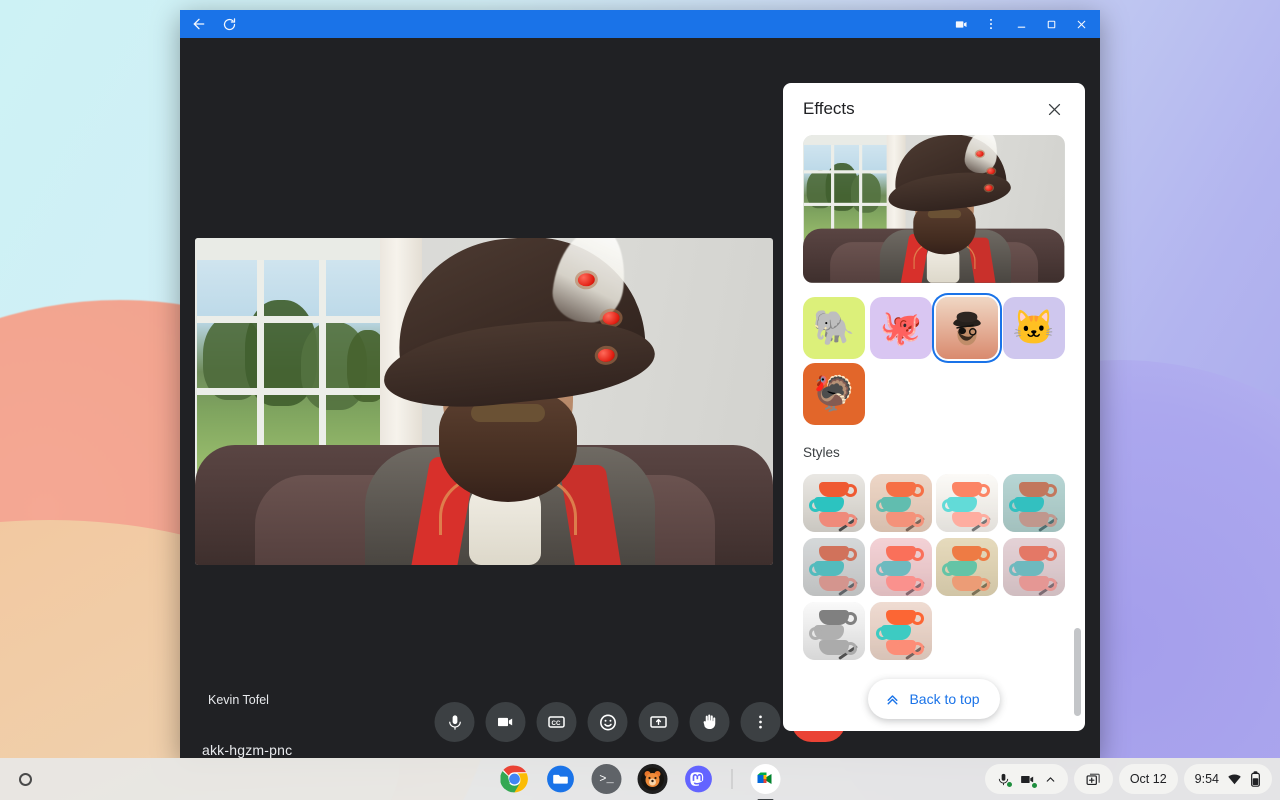  Describe the element at coordinates (829, 108) in the screenshot. I see `effects-panel-title: Effects` at that location.